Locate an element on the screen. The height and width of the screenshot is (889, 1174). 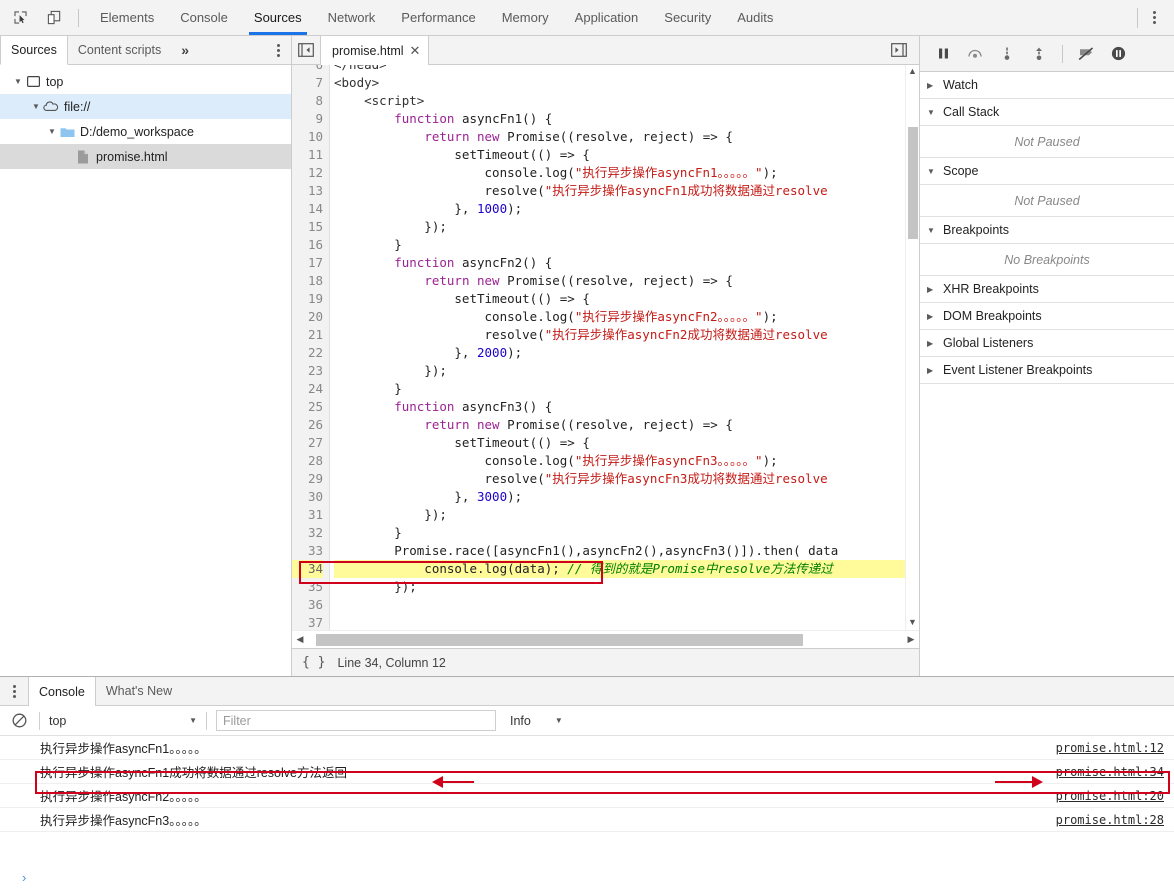
line-number: 11 is located at coordinates (307, 155).